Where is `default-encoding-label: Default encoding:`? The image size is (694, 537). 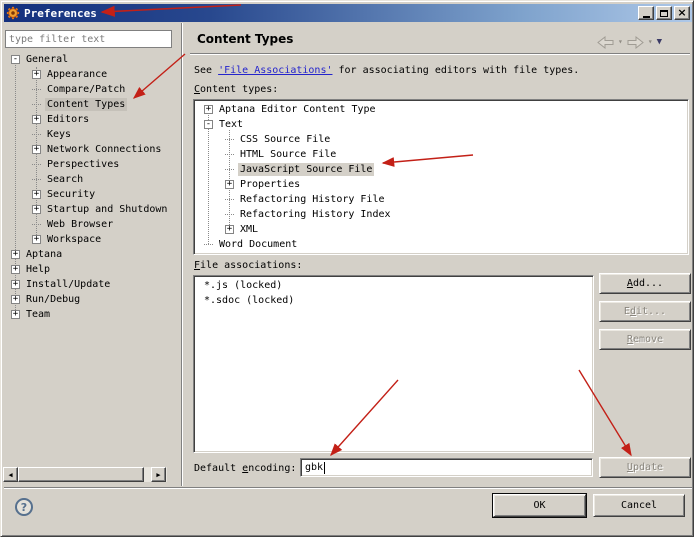 default-encoding-label: Default encoding: is located at coordinates (245, 468).